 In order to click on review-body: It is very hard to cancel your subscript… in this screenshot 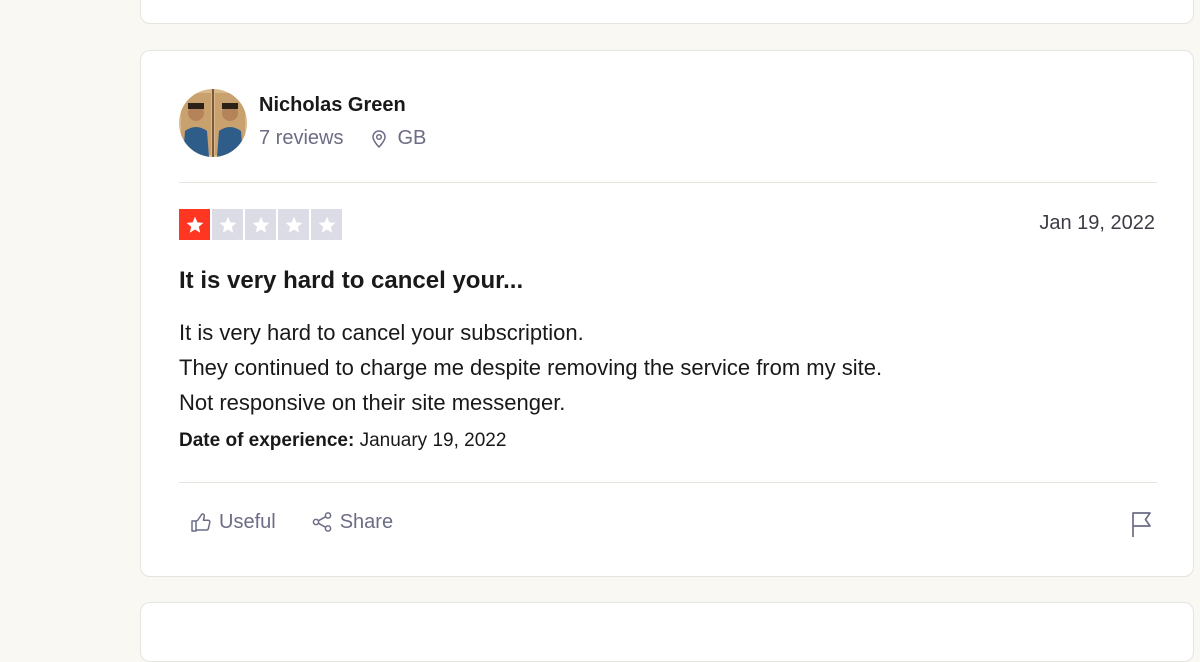, I will do `click(530, 367)`.